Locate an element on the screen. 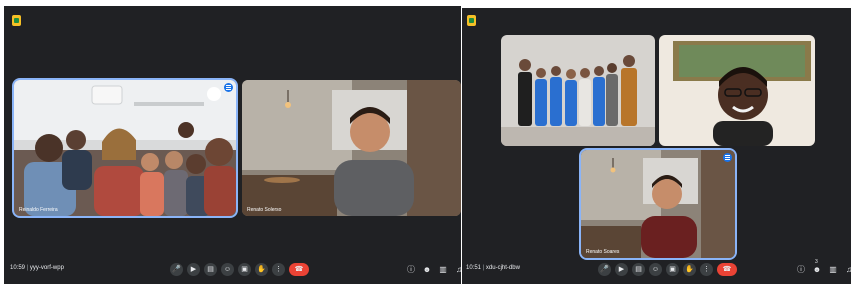 Image resolution: width=855 pixels, height=286 pixels. people-icon: ☻ is located at coordinates (427, 269).